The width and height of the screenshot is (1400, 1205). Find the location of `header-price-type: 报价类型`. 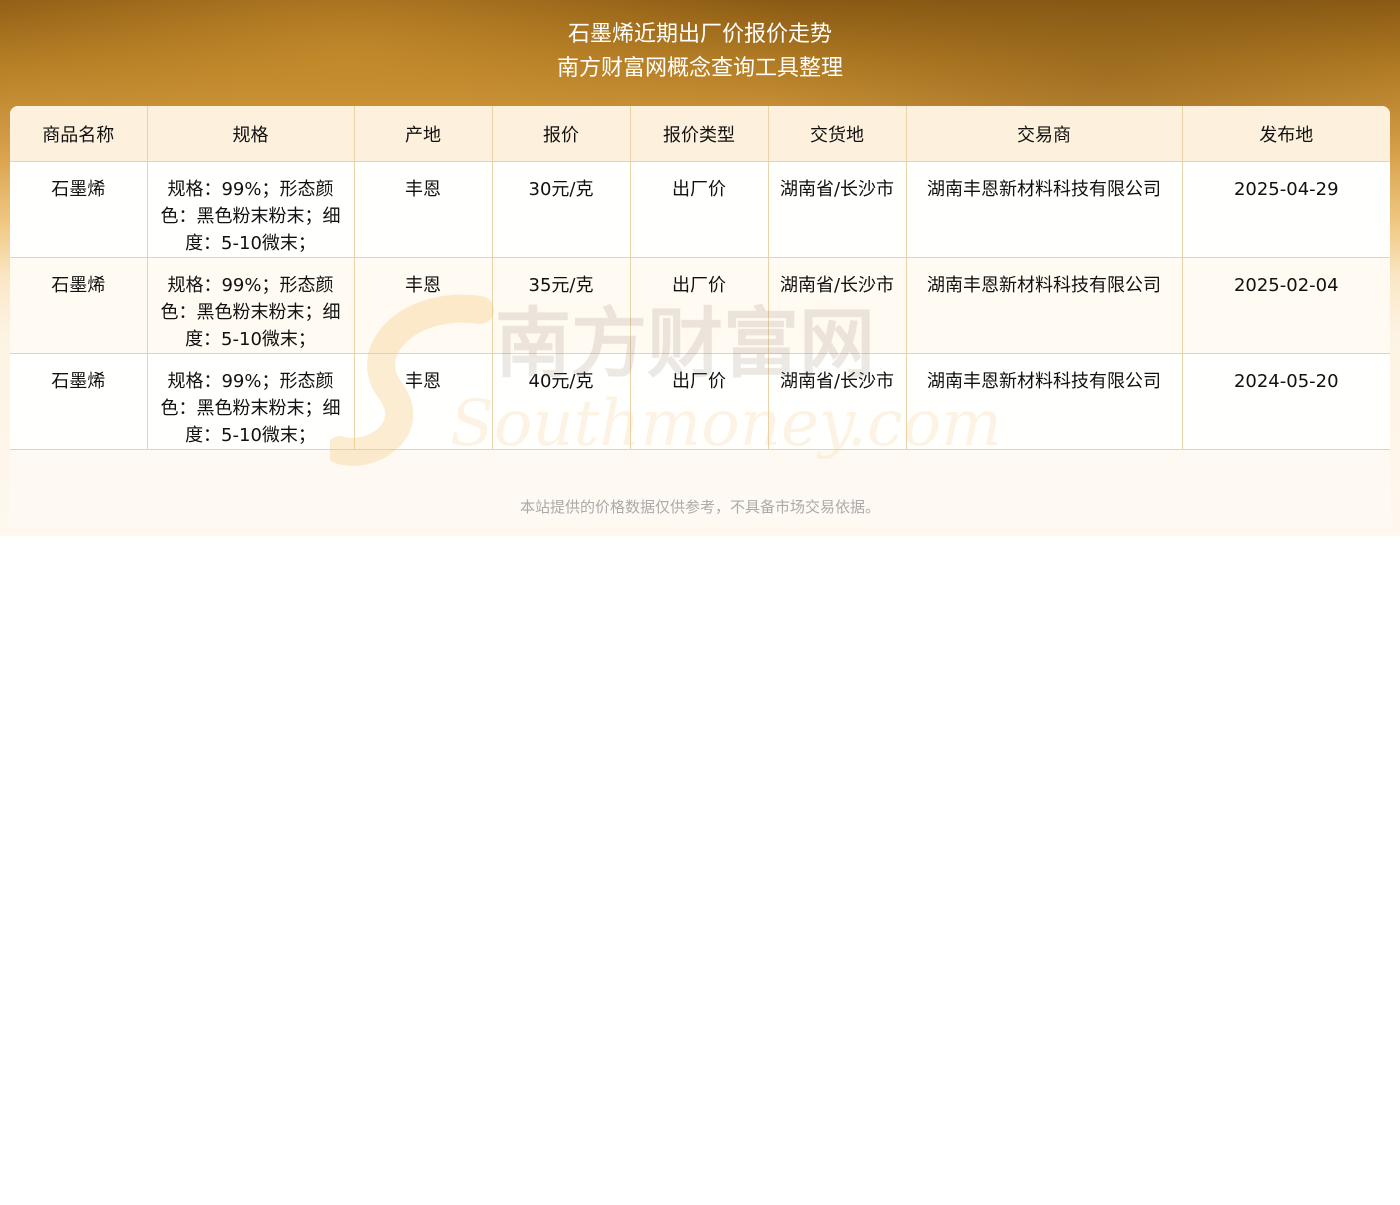

header-price-type: 报价类型 is located at coordinates (699, 134).